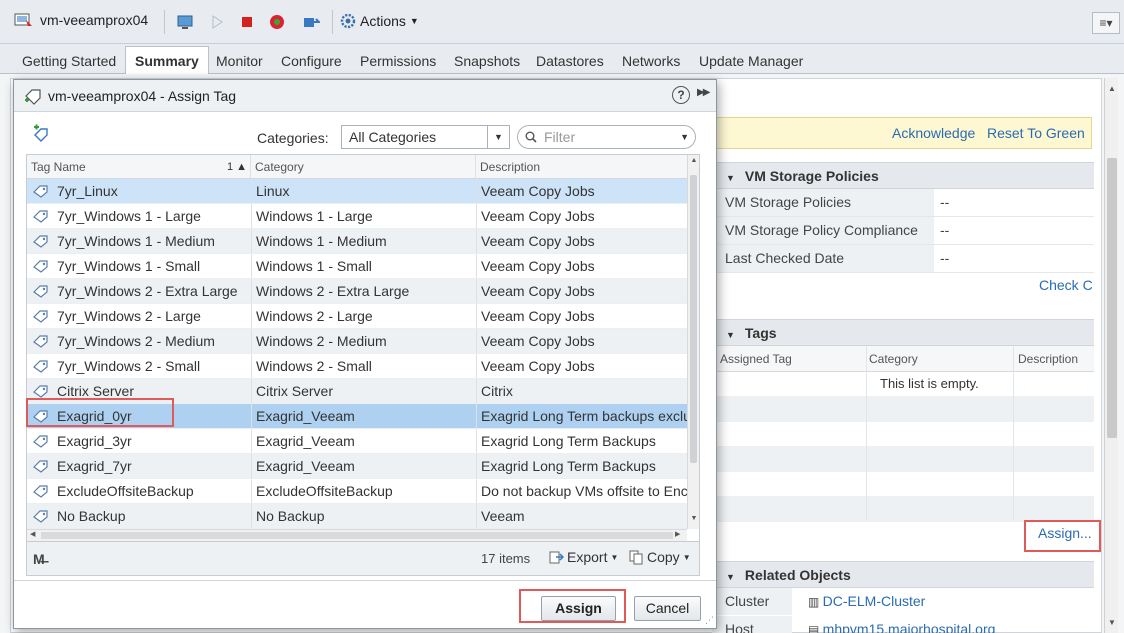  I want to click on migrate-icon, so click(277, 22).